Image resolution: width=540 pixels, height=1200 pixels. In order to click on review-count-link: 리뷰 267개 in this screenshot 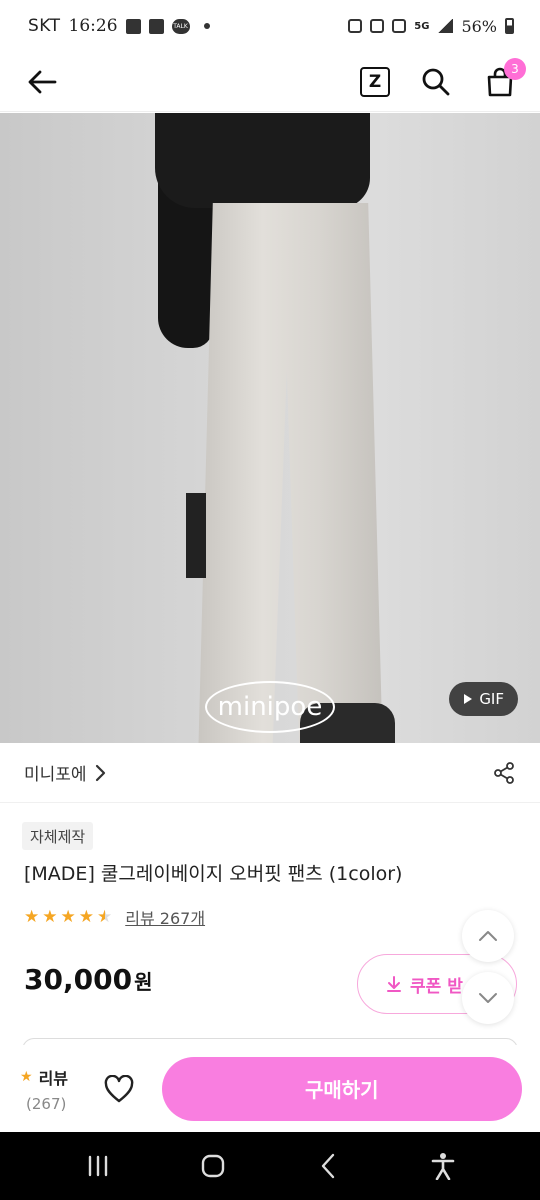, I will do `click(165, 917)`.